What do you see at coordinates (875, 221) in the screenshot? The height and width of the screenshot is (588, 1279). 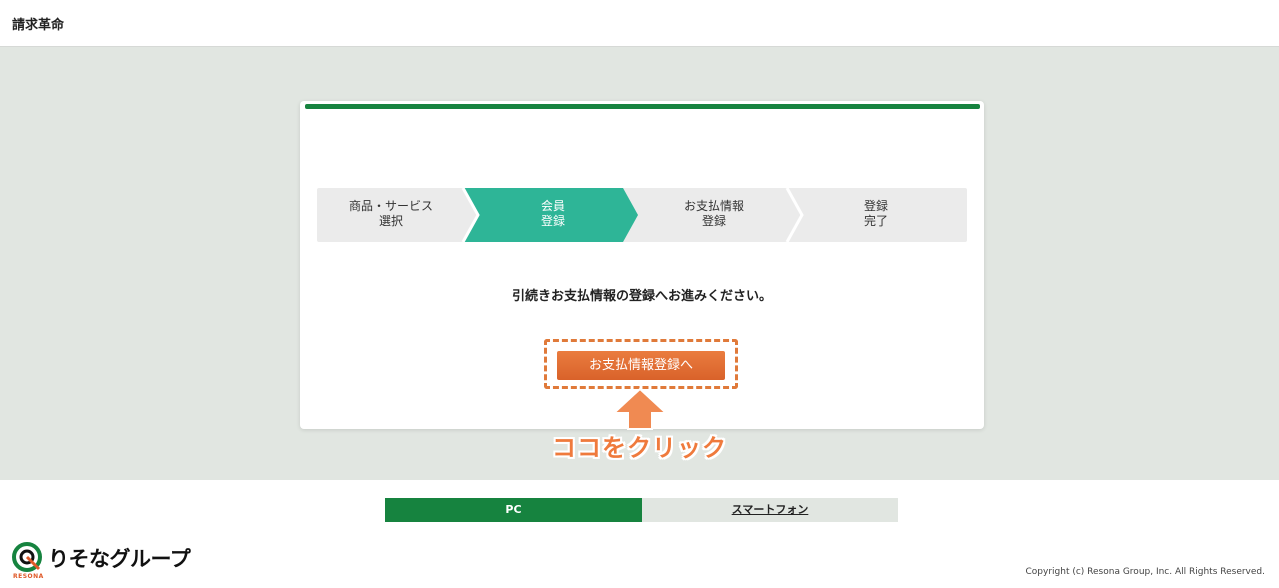 I see `step-4-line2: 完了` at bounding box center [875, 221].